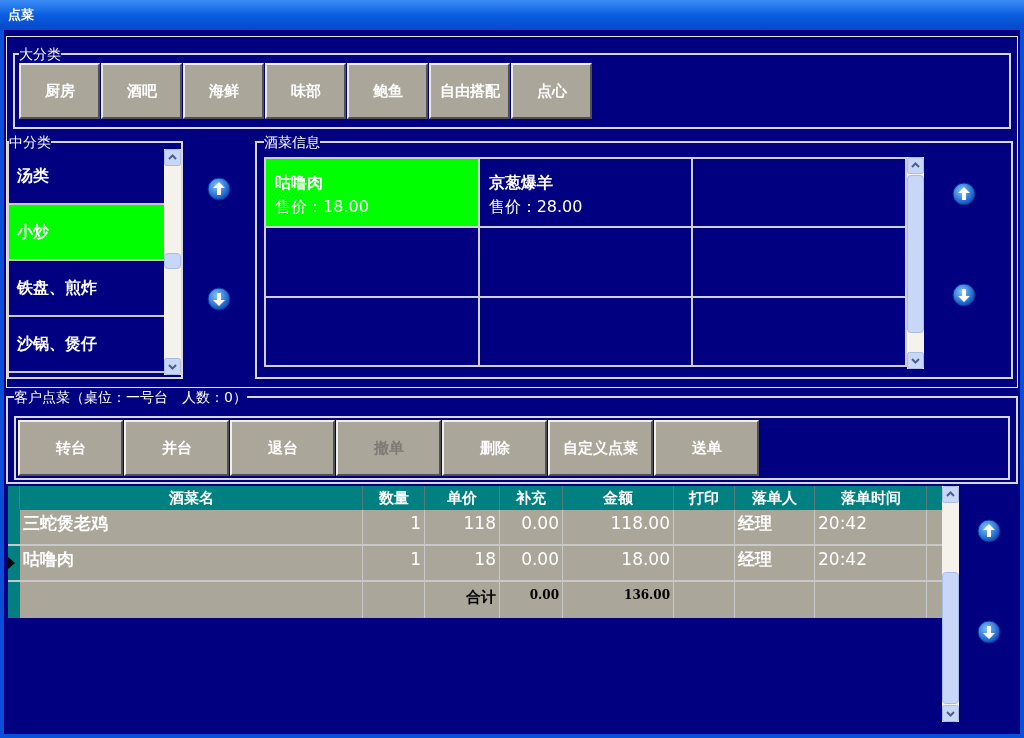  I want to click on scroll-up-icon, so click(172, 157).